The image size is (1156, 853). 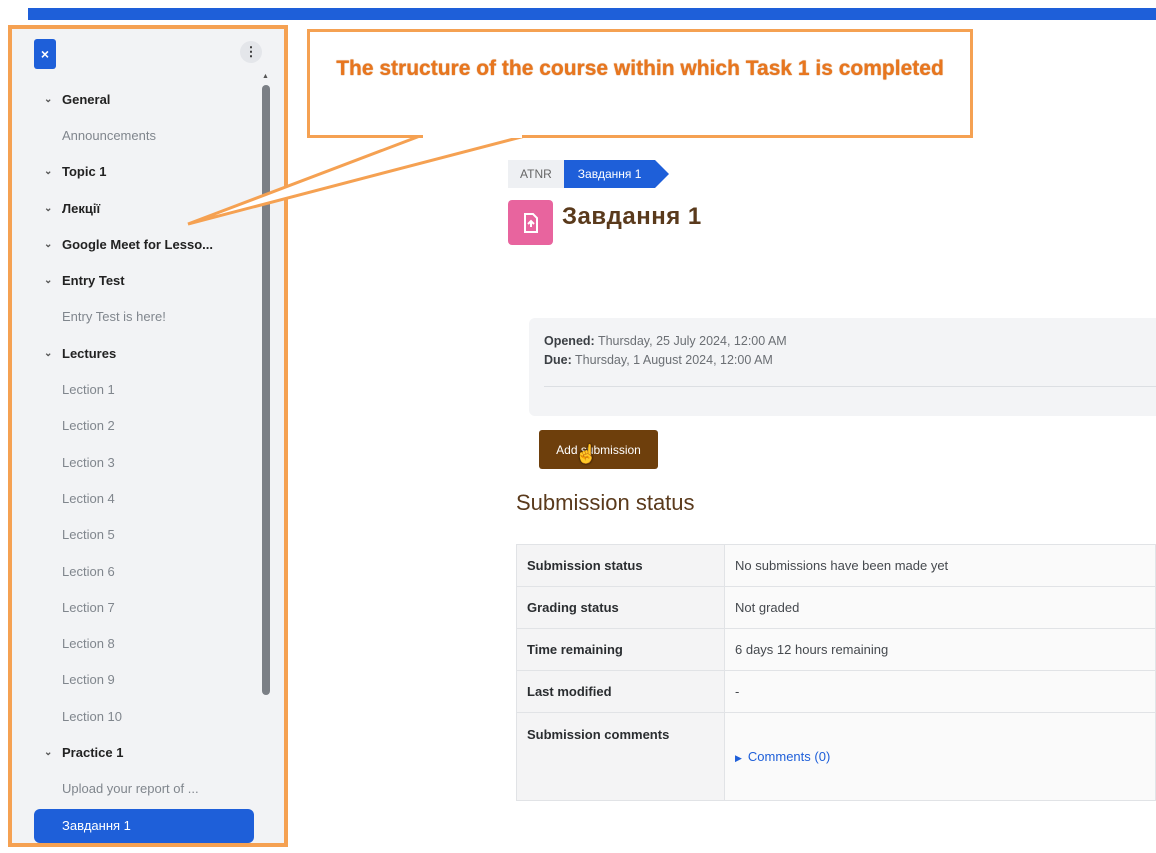 What do you see at coordinates (940, 607) in the screenshot?
I see `status-row-value: Not graded` at bounding box center [940, 607].